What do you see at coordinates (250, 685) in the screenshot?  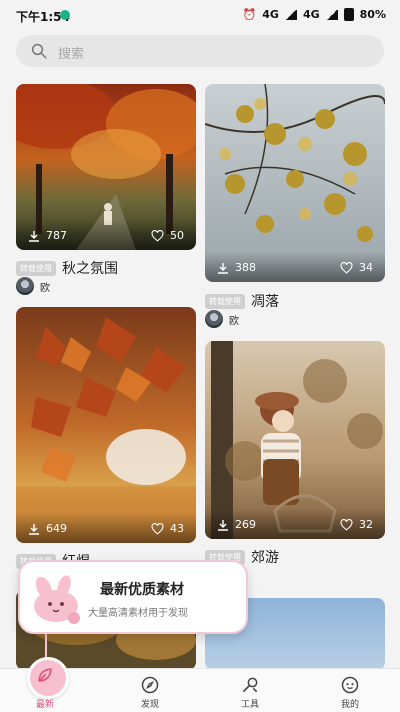 I see `tools-icon` at bounding box center [250, 685].